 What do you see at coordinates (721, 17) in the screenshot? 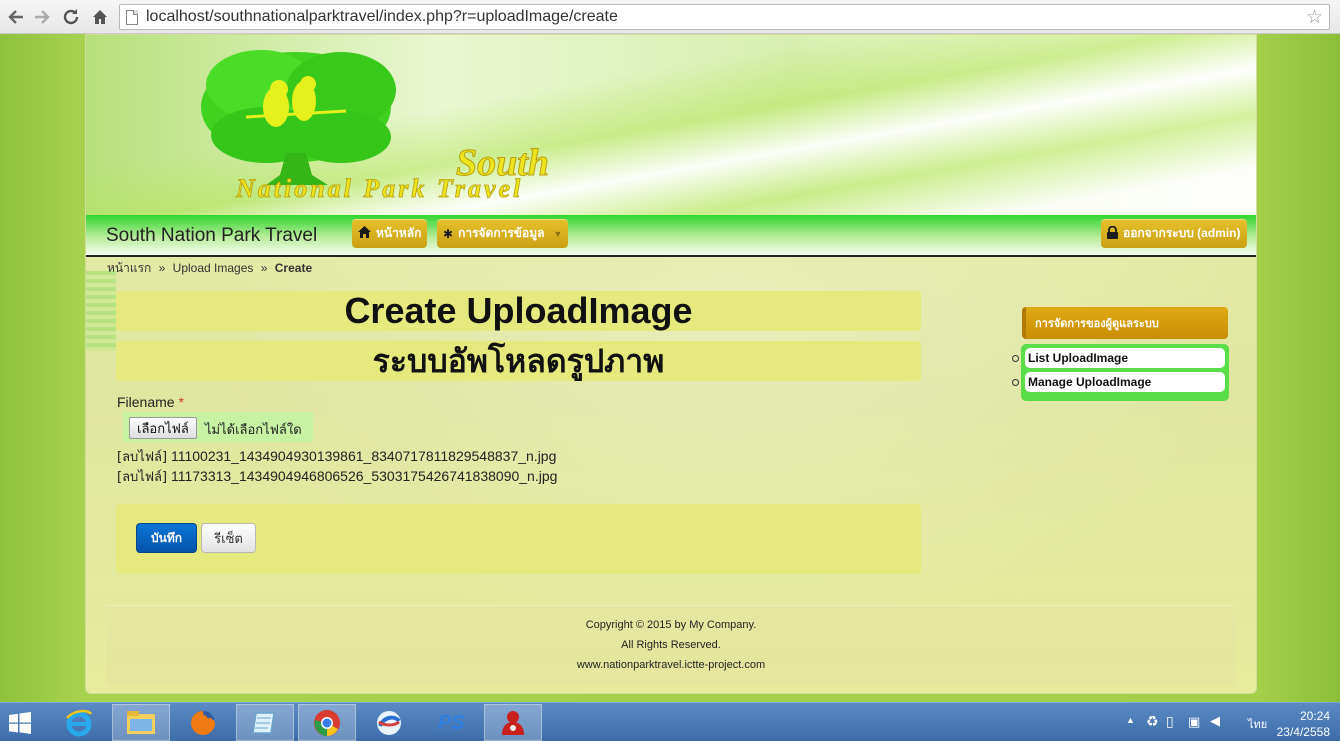
I see `url-input` at bounding box center [721, 17].